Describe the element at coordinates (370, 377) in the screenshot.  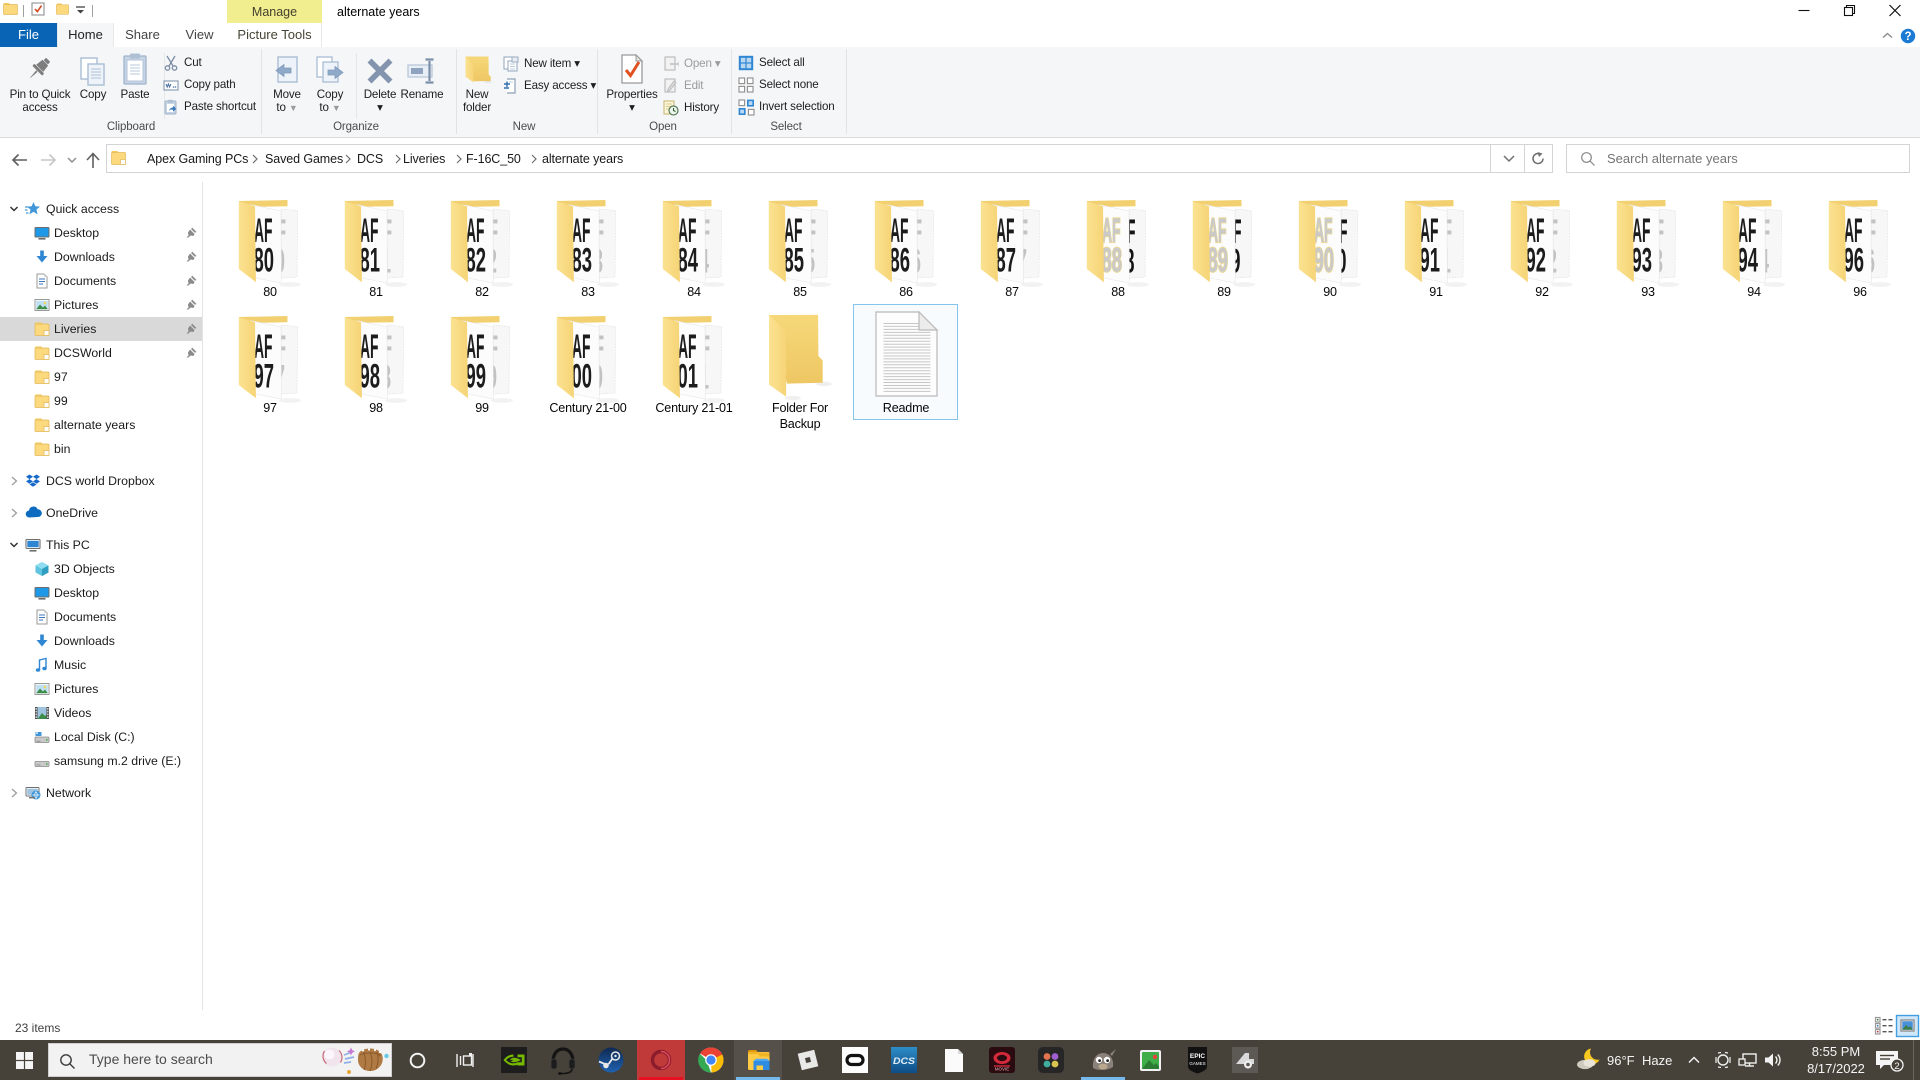
I see `svg-text: 98` at that location.